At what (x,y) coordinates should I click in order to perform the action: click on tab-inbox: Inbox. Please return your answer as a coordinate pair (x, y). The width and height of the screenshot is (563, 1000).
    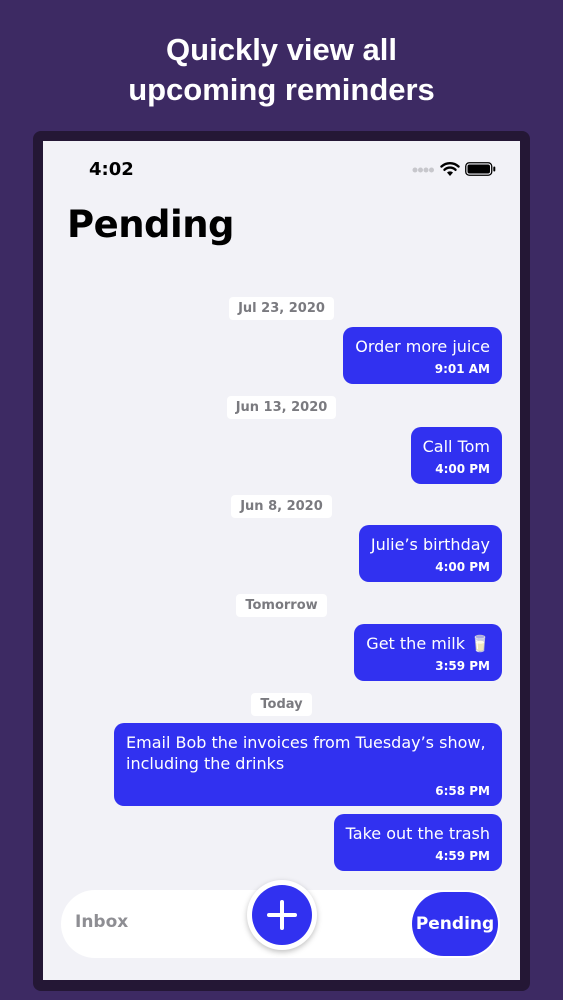
    Looking at the image, I should click on (101, 922).